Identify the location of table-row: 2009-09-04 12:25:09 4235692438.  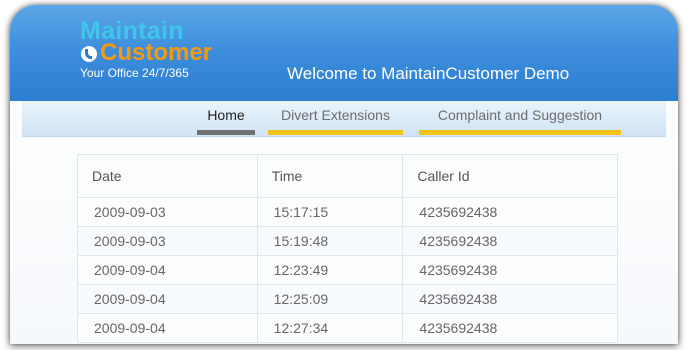
(347, 299).